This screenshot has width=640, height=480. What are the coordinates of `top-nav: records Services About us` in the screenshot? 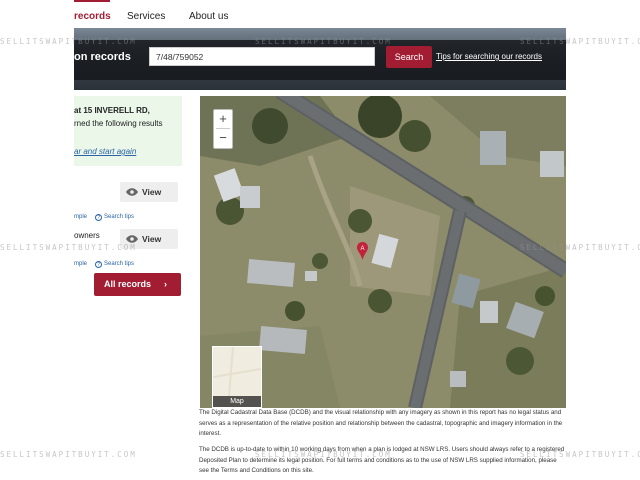 It's located at (320, 14).